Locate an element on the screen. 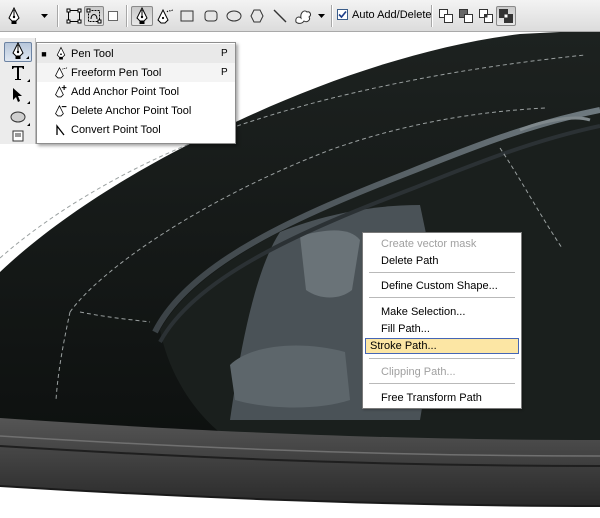  rectangle-icon is located at coordinates (187, 16).